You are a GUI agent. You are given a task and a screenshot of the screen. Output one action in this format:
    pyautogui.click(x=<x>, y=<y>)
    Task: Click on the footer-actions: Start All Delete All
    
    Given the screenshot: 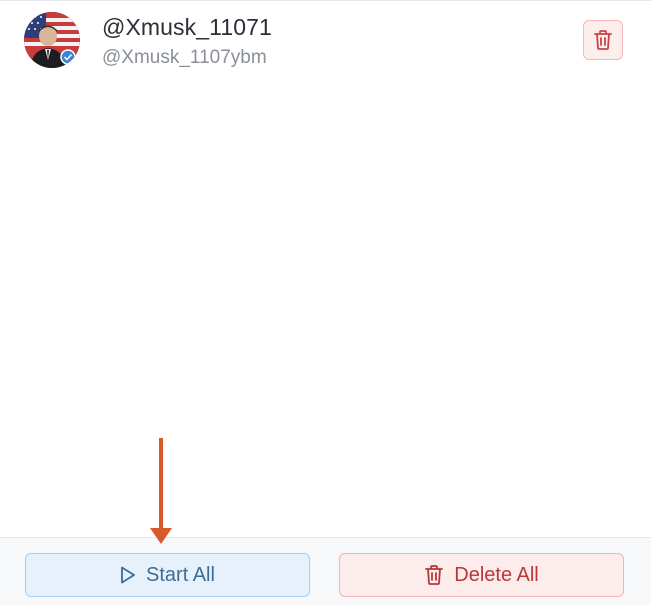 What is the action you would take?
    pyautogui.click(x=325, y=571)
    